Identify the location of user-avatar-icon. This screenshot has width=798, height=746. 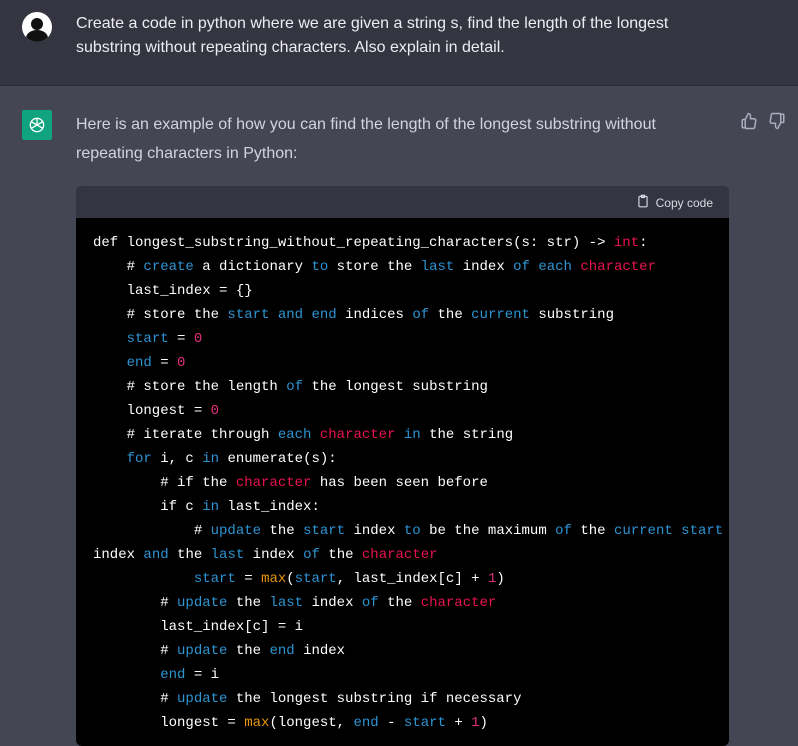
(37, 27).